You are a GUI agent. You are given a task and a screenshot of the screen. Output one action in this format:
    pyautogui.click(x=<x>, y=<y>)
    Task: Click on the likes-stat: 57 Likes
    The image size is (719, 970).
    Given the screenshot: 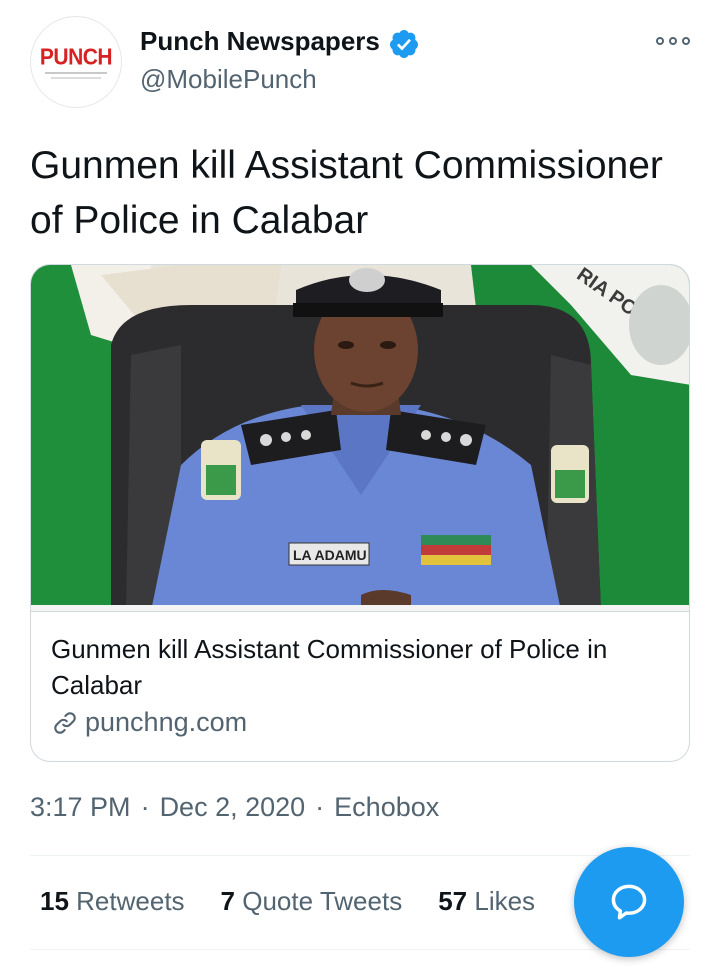 What is the action you would take?
    pyautogui.click(x=486, y=901)
    